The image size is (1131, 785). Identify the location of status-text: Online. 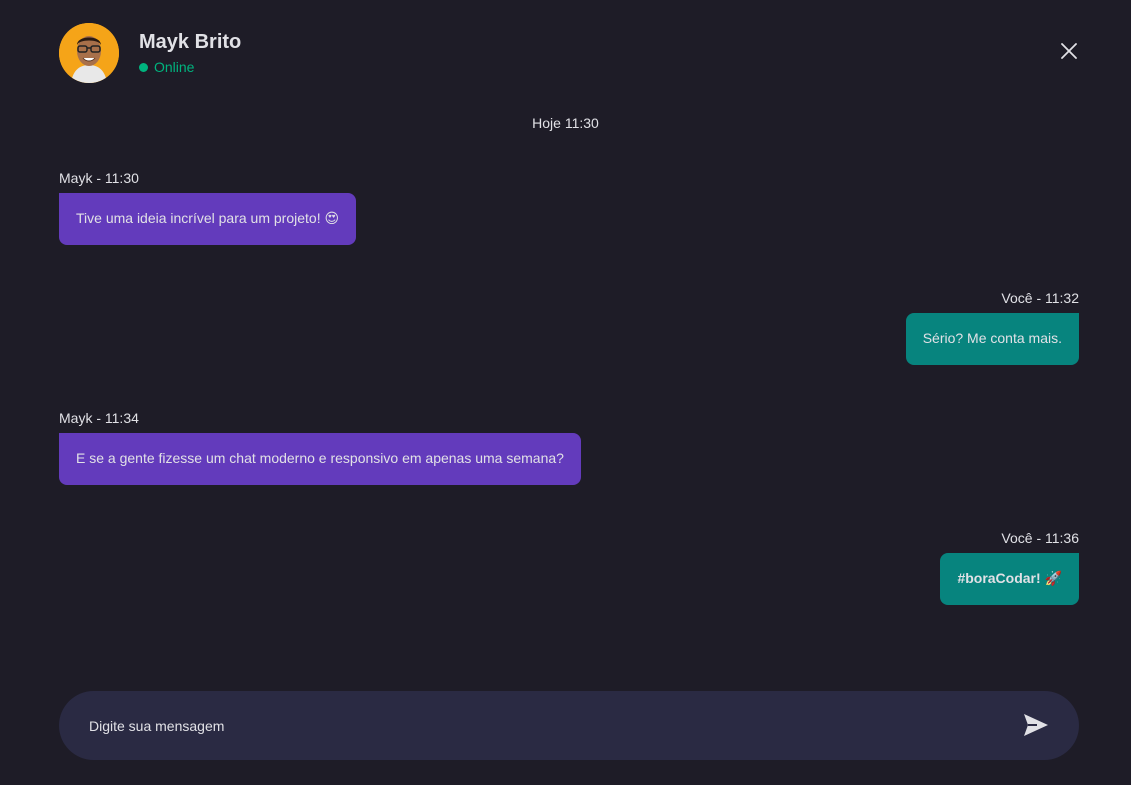
(174, 67).